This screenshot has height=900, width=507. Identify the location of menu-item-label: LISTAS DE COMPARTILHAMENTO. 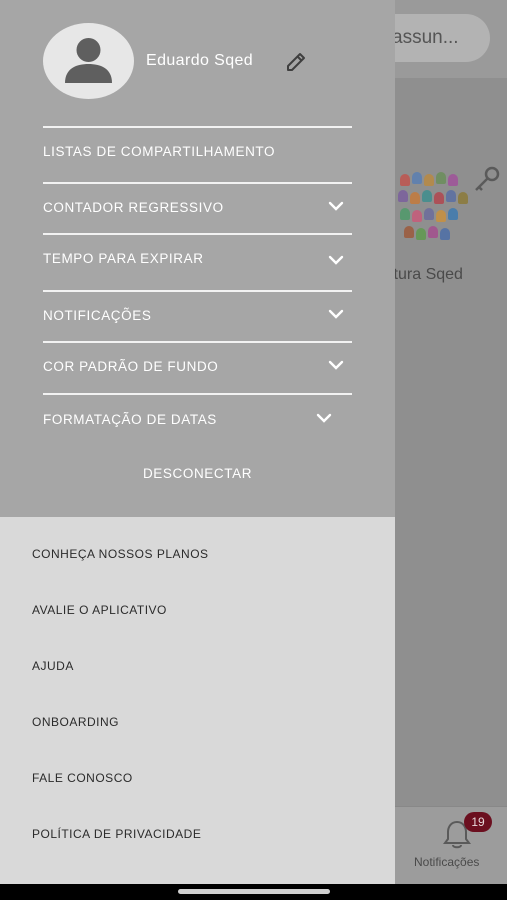
(159, 151).